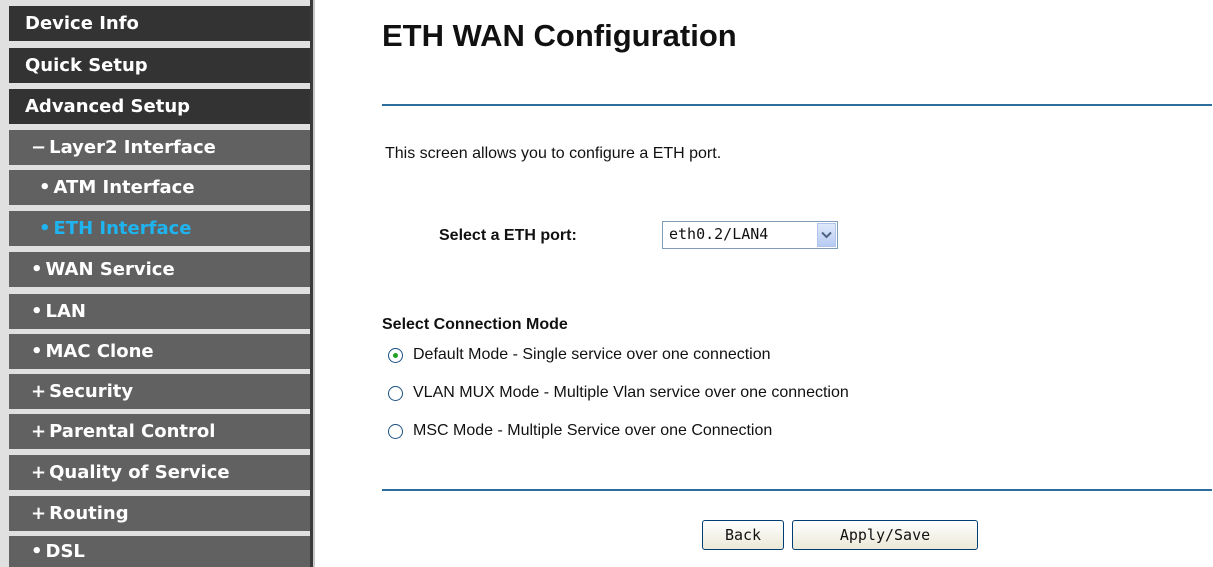  Describe the element at coordinates (86, 65) in the screenshot. I see `nav-label: Quick Setup` at that location.